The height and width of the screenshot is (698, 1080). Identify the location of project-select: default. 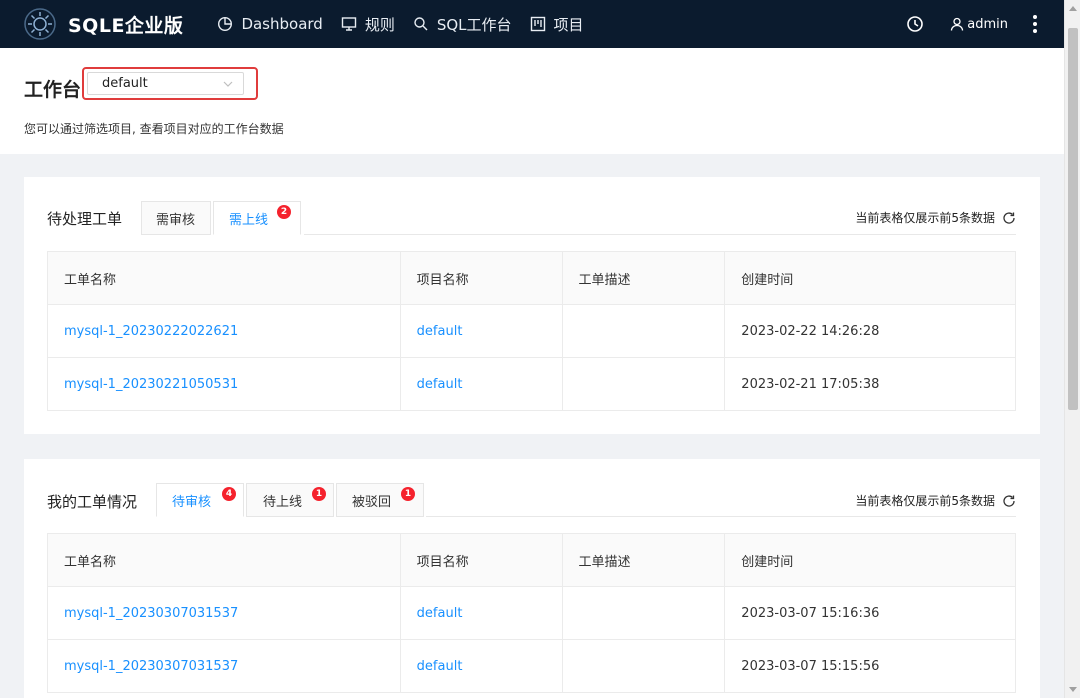
(165, 83).